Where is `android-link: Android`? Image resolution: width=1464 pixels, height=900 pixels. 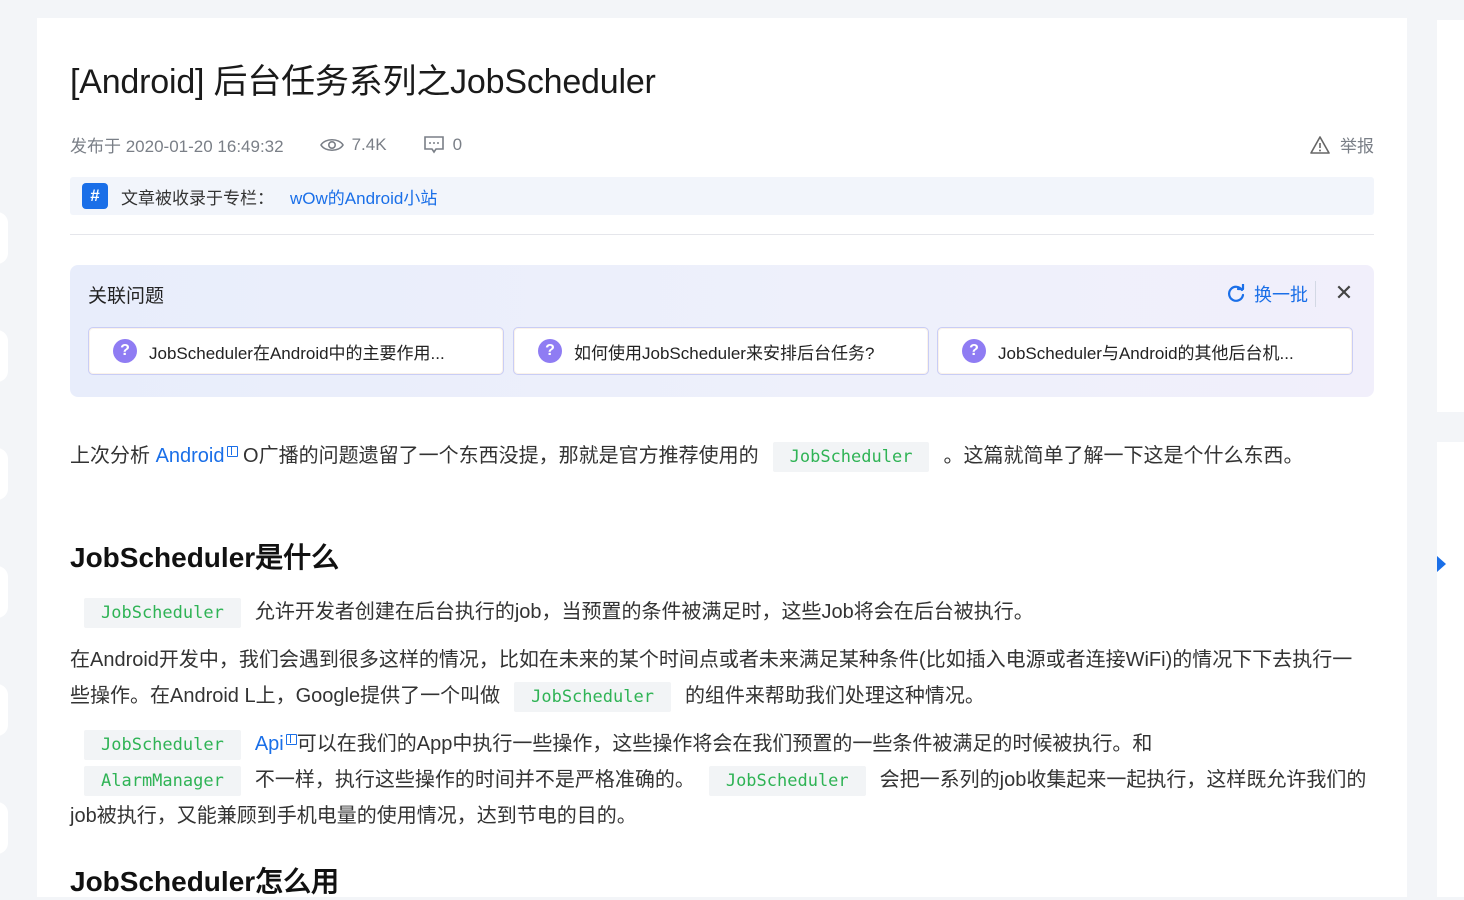
android-link: Android is located at coordinates (190, 456).